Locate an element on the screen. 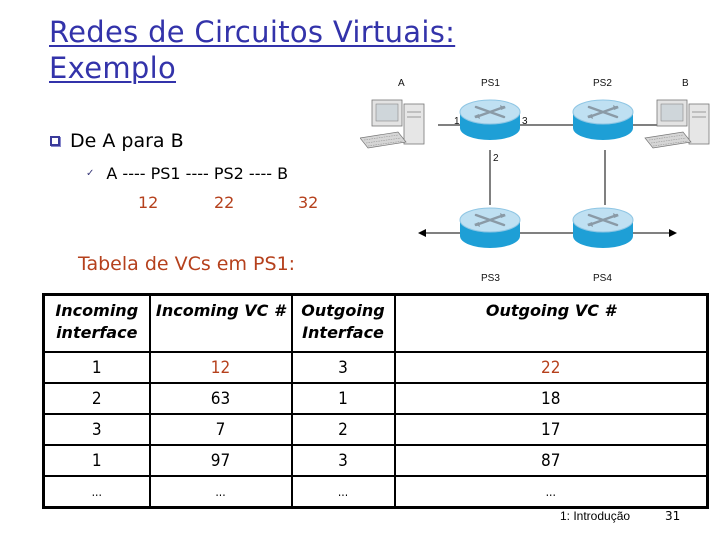 The width and height of the screenshot is (720, 540). router-ps4-icon is located at coordinates (603, 228).